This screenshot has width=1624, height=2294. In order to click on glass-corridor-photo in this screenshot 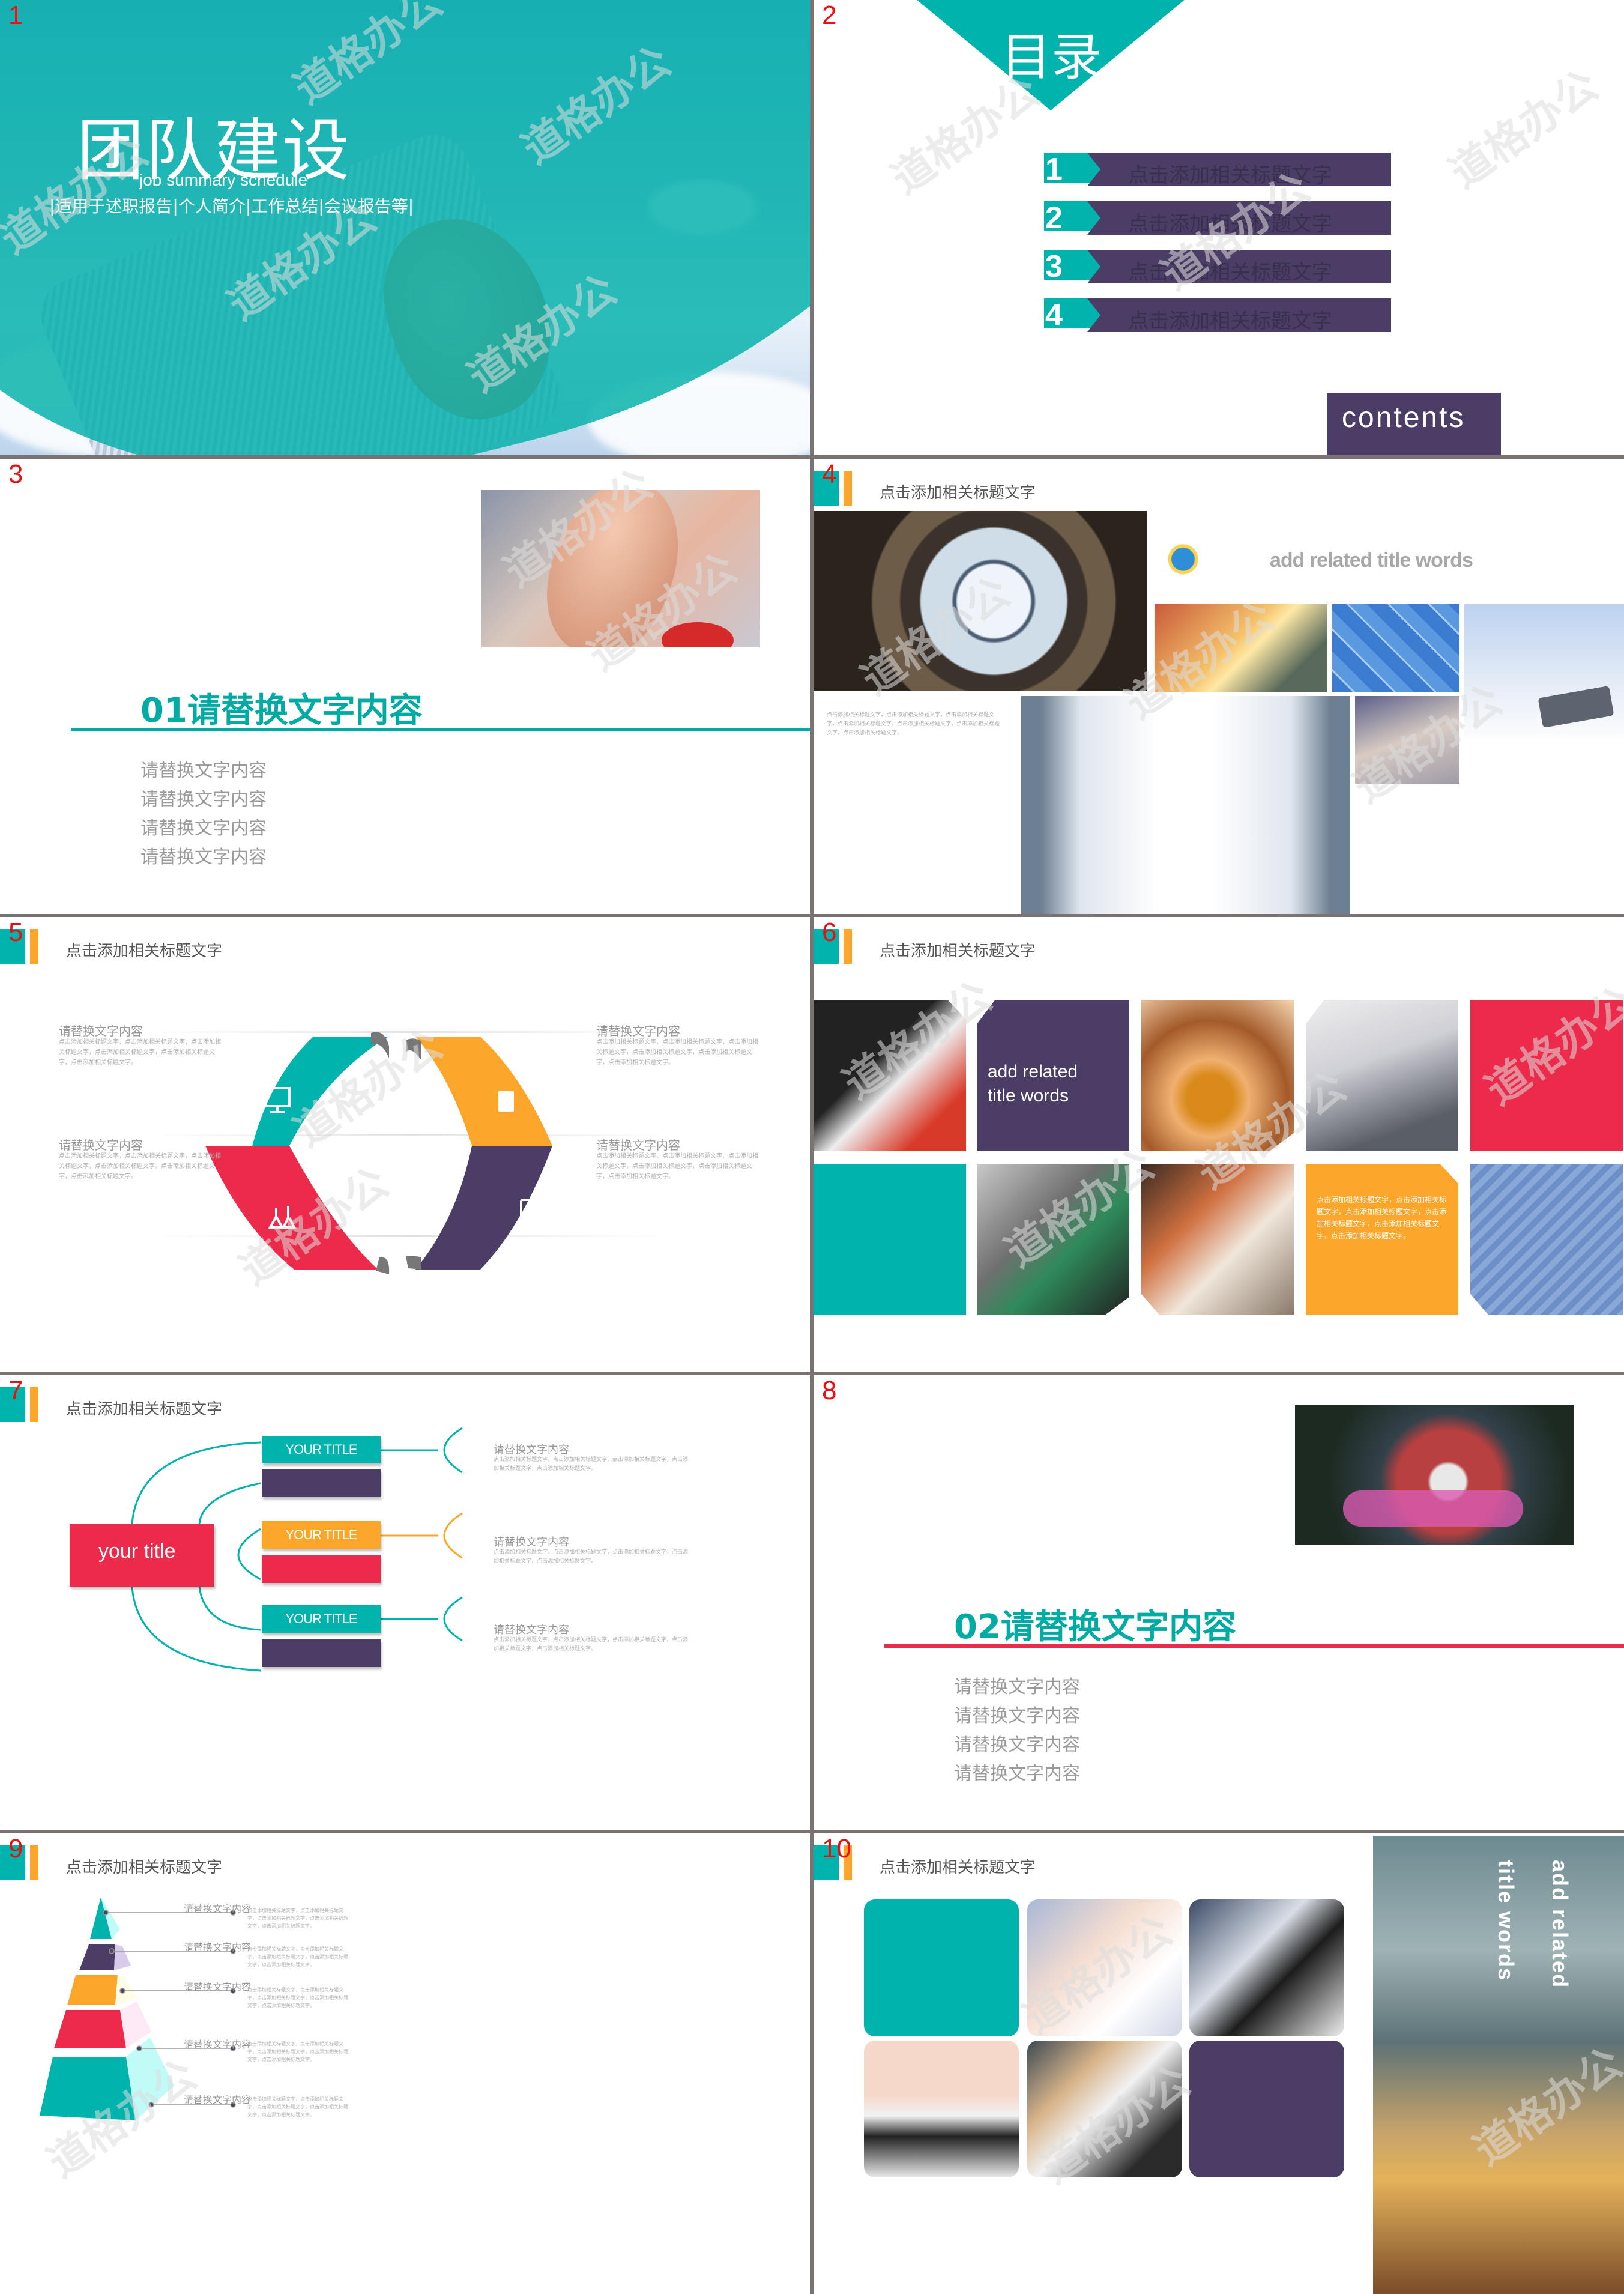, I will do `click(1185, 805)`.